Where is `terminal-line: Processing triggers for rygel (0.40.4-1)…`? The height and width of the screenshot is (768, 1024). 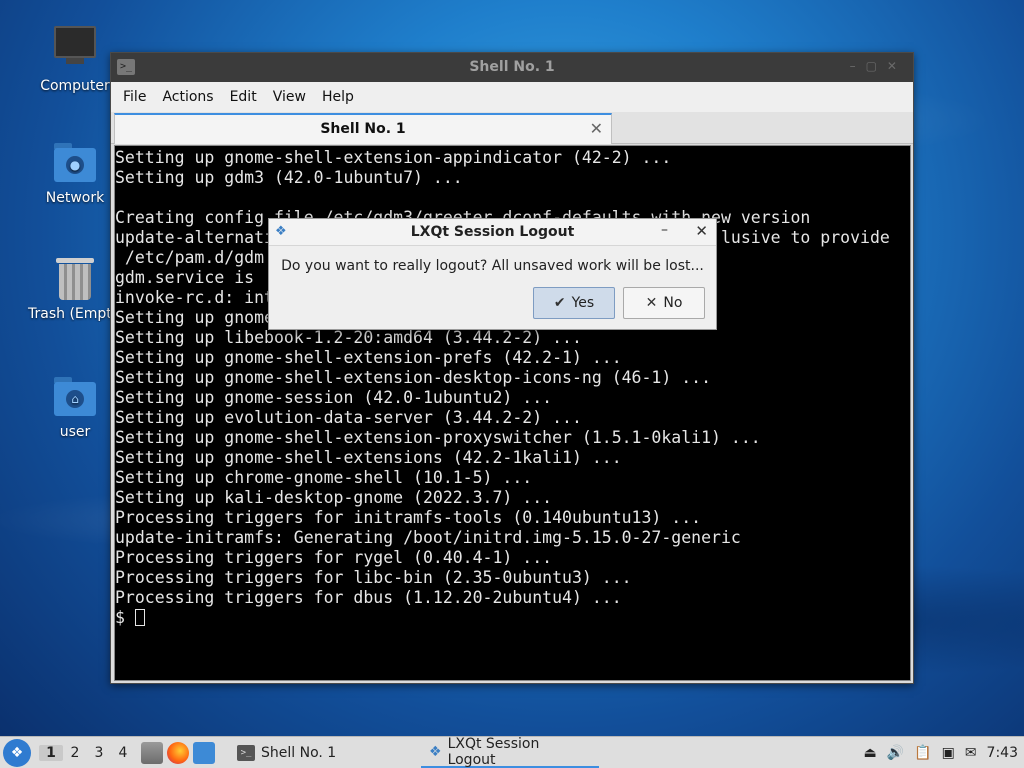
terminal-line: Processing triggers for rygel (0.40.4-1)… is located at coordinates (334, 557).